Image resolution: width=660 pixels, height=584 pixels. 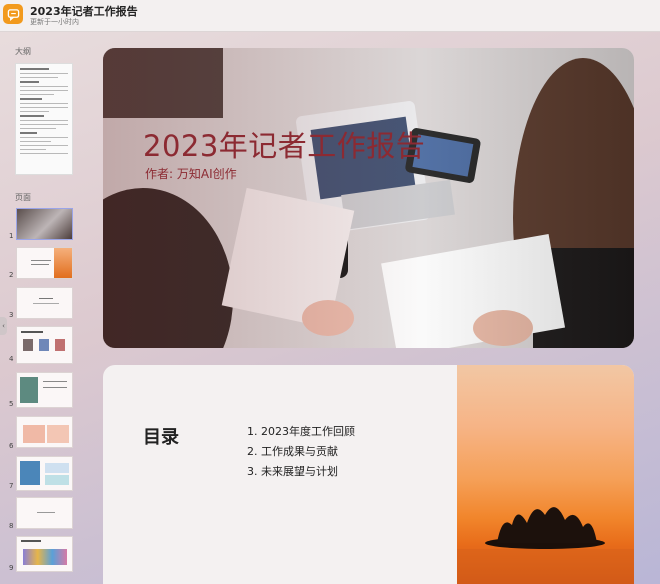 I want to click on toc-item: 1. 2023年度工作回顾, so click(x=301, y=431).